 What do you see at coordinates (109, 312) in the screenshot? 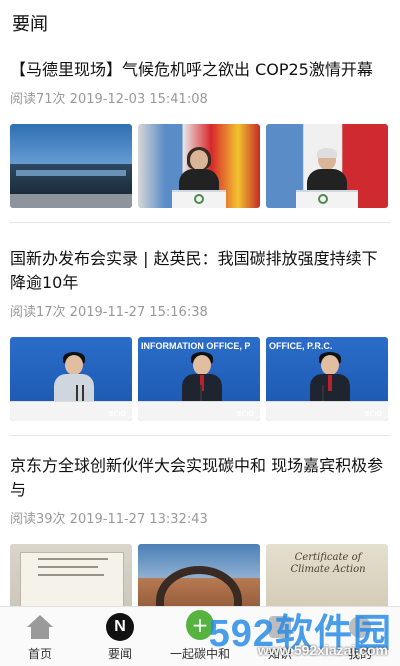
I see `article-meta: 阅读17次 2019-11-27 15:16:38` at bounding box center [109, 312].